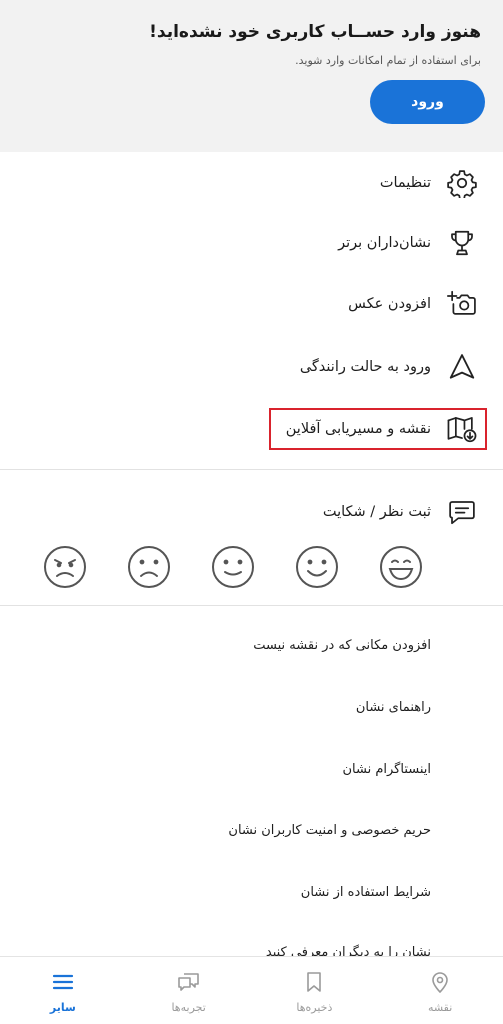 This screenshot has width=503, height=1024. I want to click on menu-item-add-photo: افزودن عکس, so click(251, 304).